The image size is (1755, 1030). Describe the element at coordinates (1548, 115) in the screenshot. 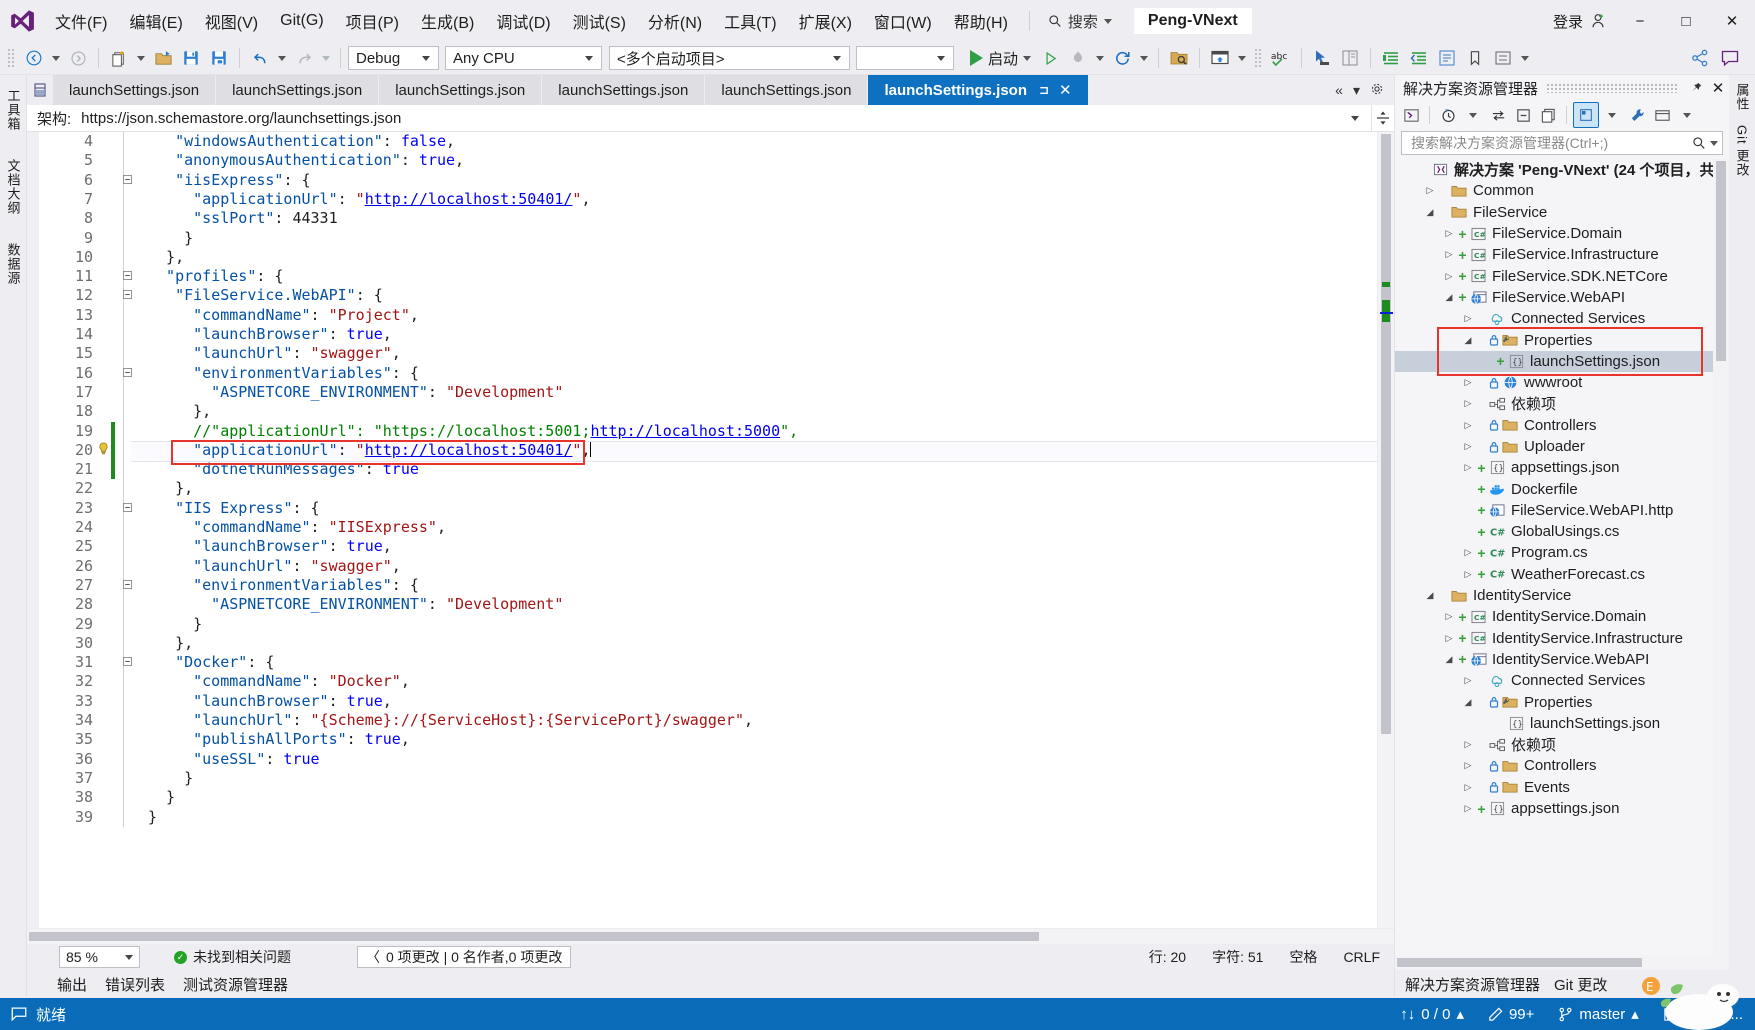

I see `show-all-files-icon` at that location.